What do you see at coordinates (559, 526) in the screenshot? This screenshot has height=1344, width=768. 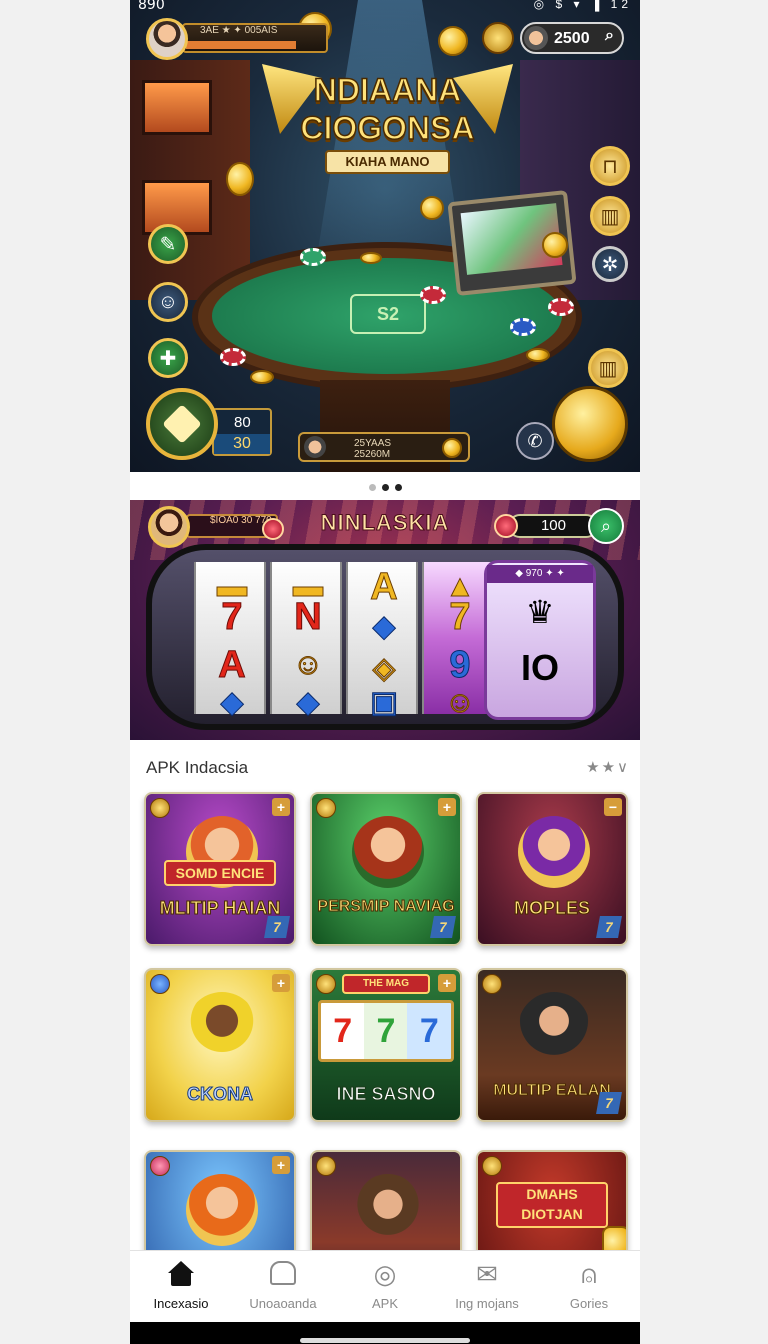 I see `slot-balance-hud: 100 ⌕` at bounding box center [559, 526].